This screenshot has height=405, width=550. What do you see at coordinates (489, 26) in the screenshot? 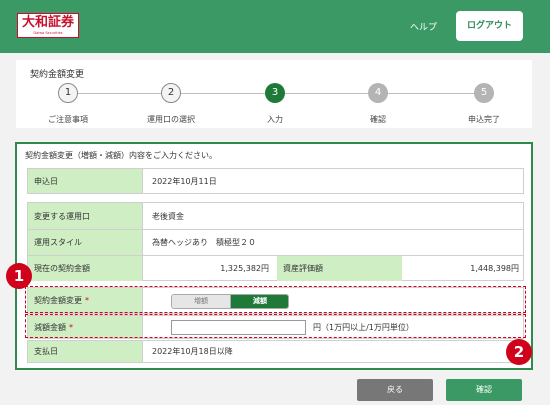
I see `logout-button: ログアウト` at bounding box center [489, 26].